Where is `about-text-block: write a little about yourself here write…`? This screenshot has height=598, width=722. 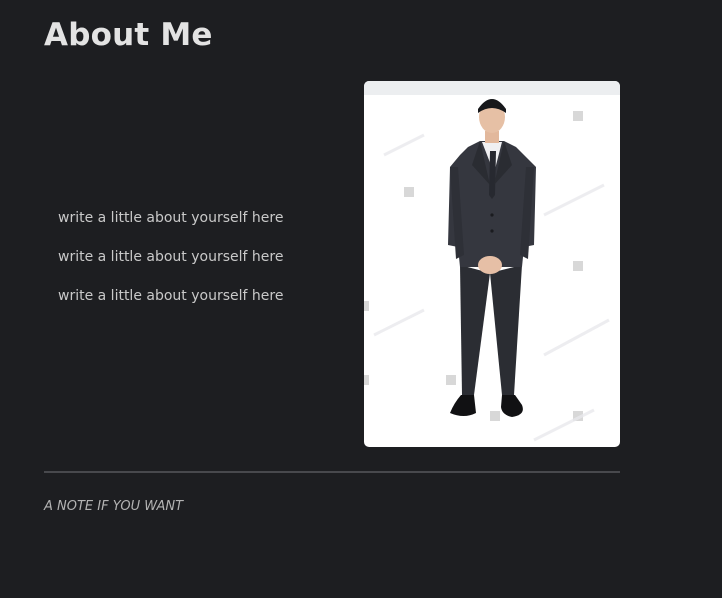
about-text-block: write a little about yourself here write… is located at coordinates (203, 267).